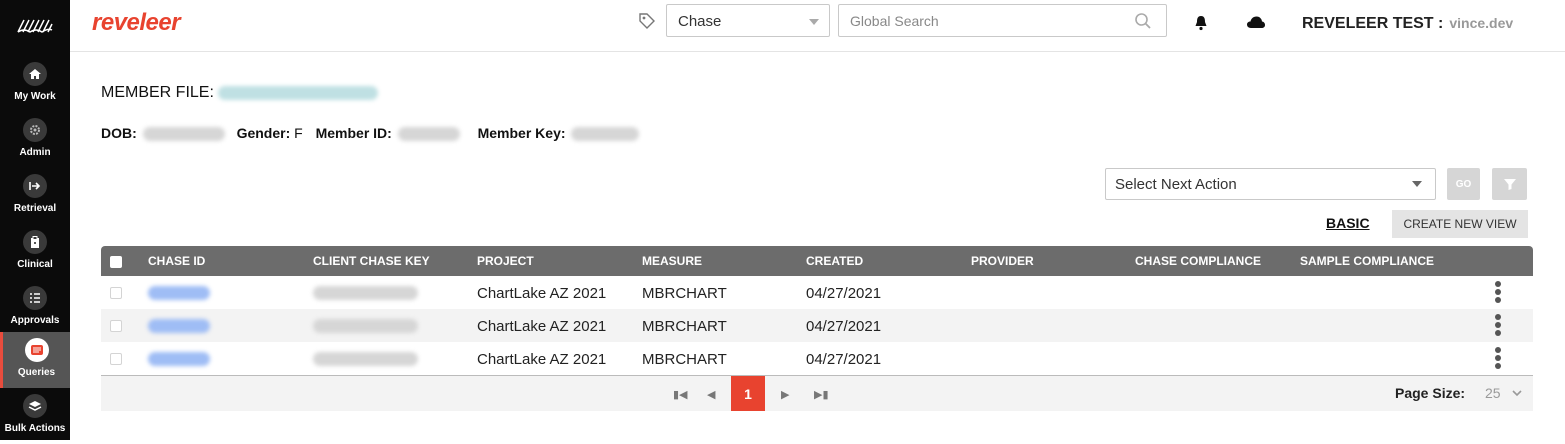  I want to click on next-action-placeholder: Select Next Action, so click(1176, 184).